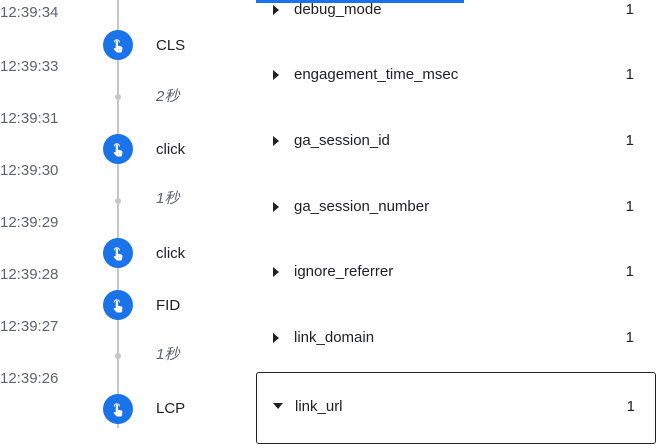 The width and height of the screenshot is (660, 444). I want to click on param-row-ga-session-number: ga_session_number 1, so click(455, 209).